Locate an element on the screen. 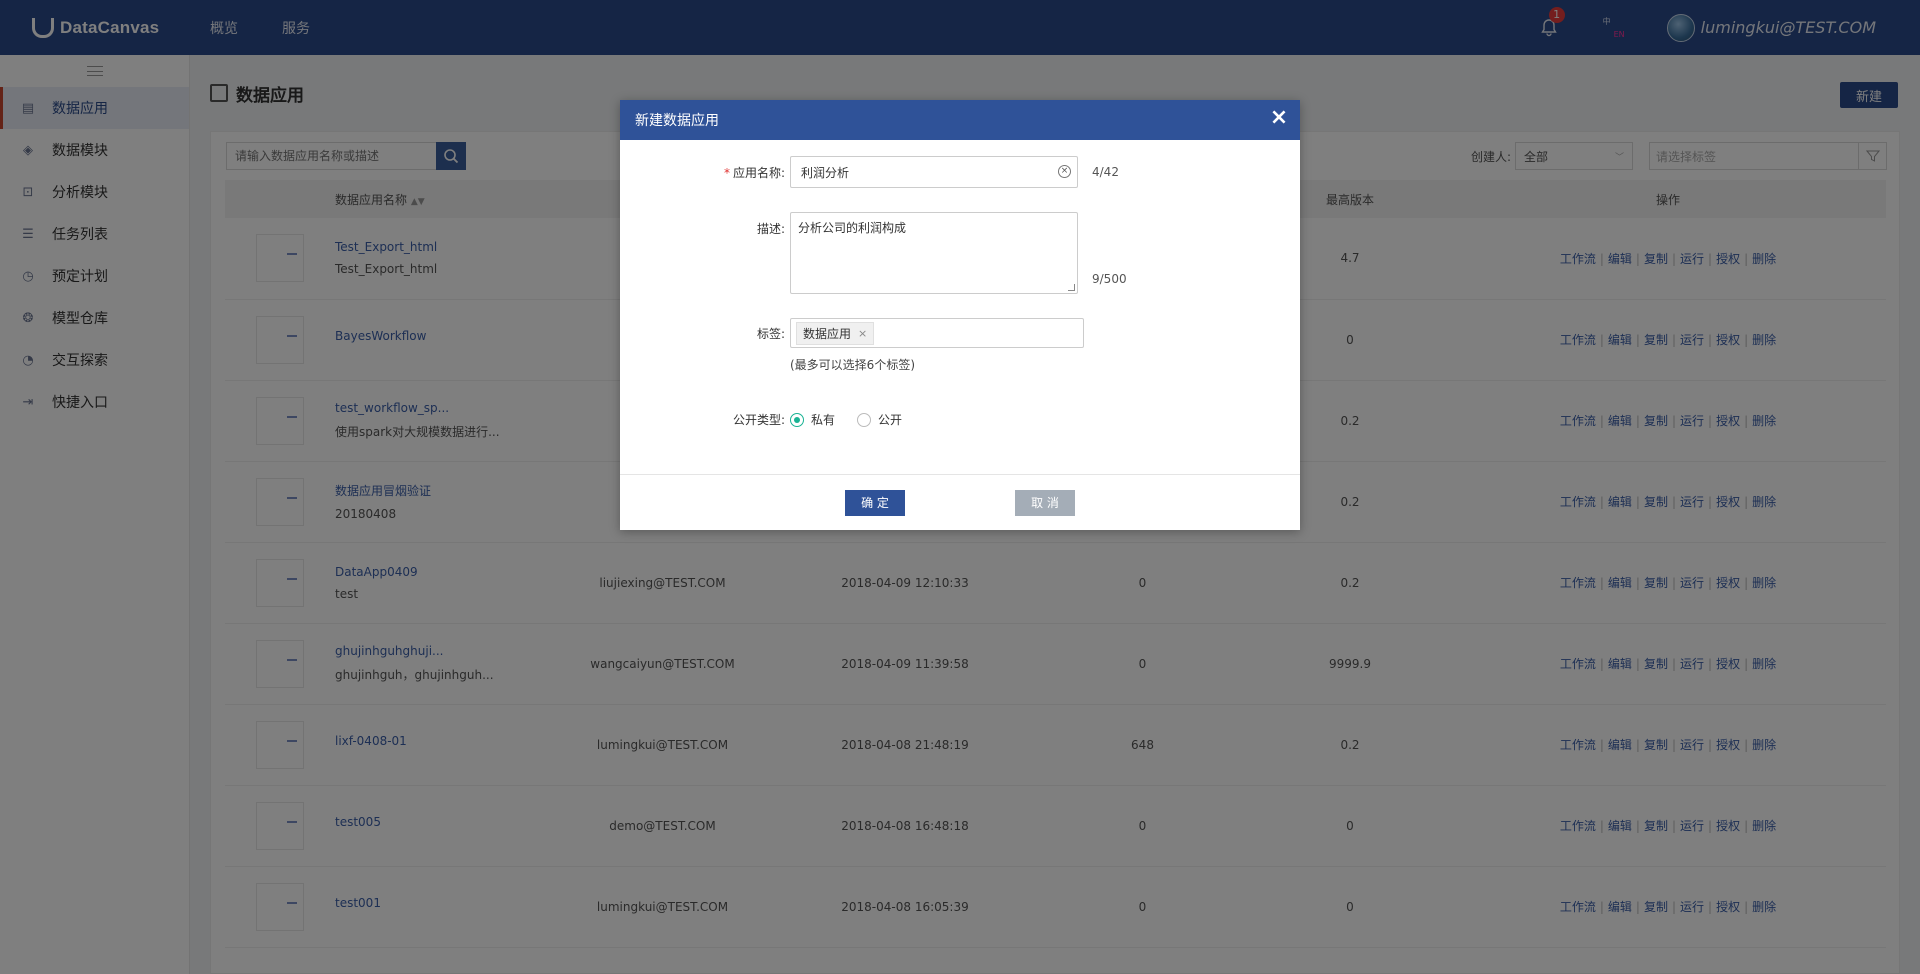 The image size is (1920, 974). form-row-tags: 标签: 数据应用 × is located at coordinates (960, 333).